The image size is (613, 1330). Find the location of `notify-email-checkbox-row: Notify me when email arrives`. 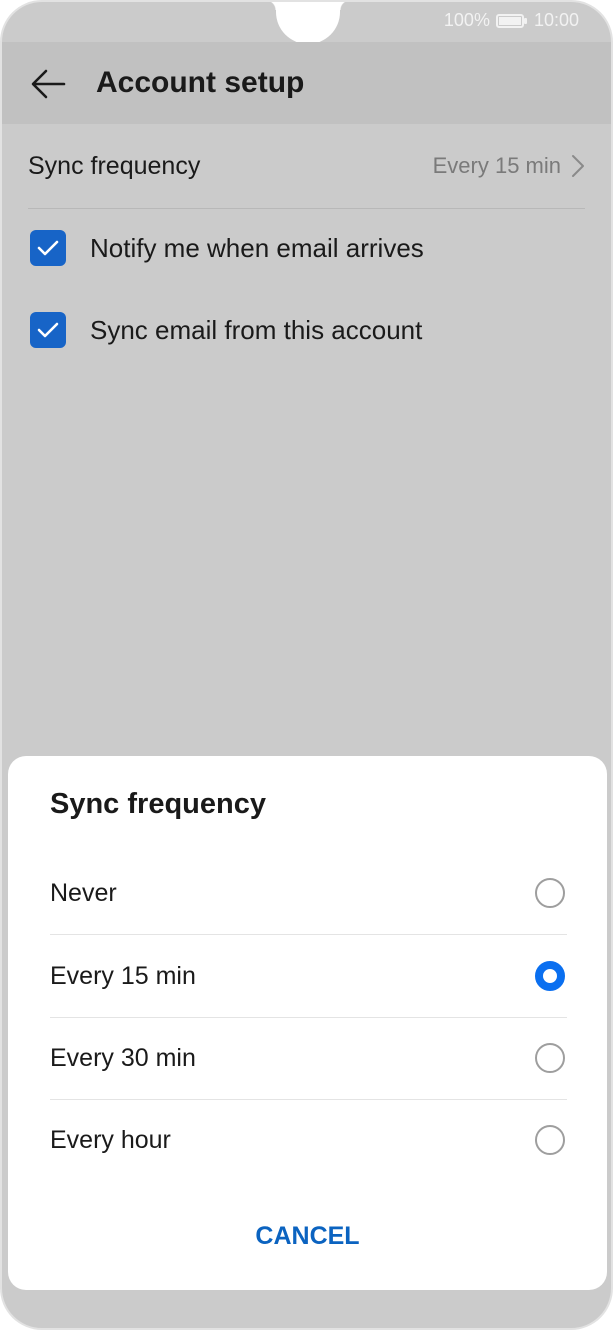

notify-email-checkbox-row: Notify me when email arrives is located at coordinates (307, 248).